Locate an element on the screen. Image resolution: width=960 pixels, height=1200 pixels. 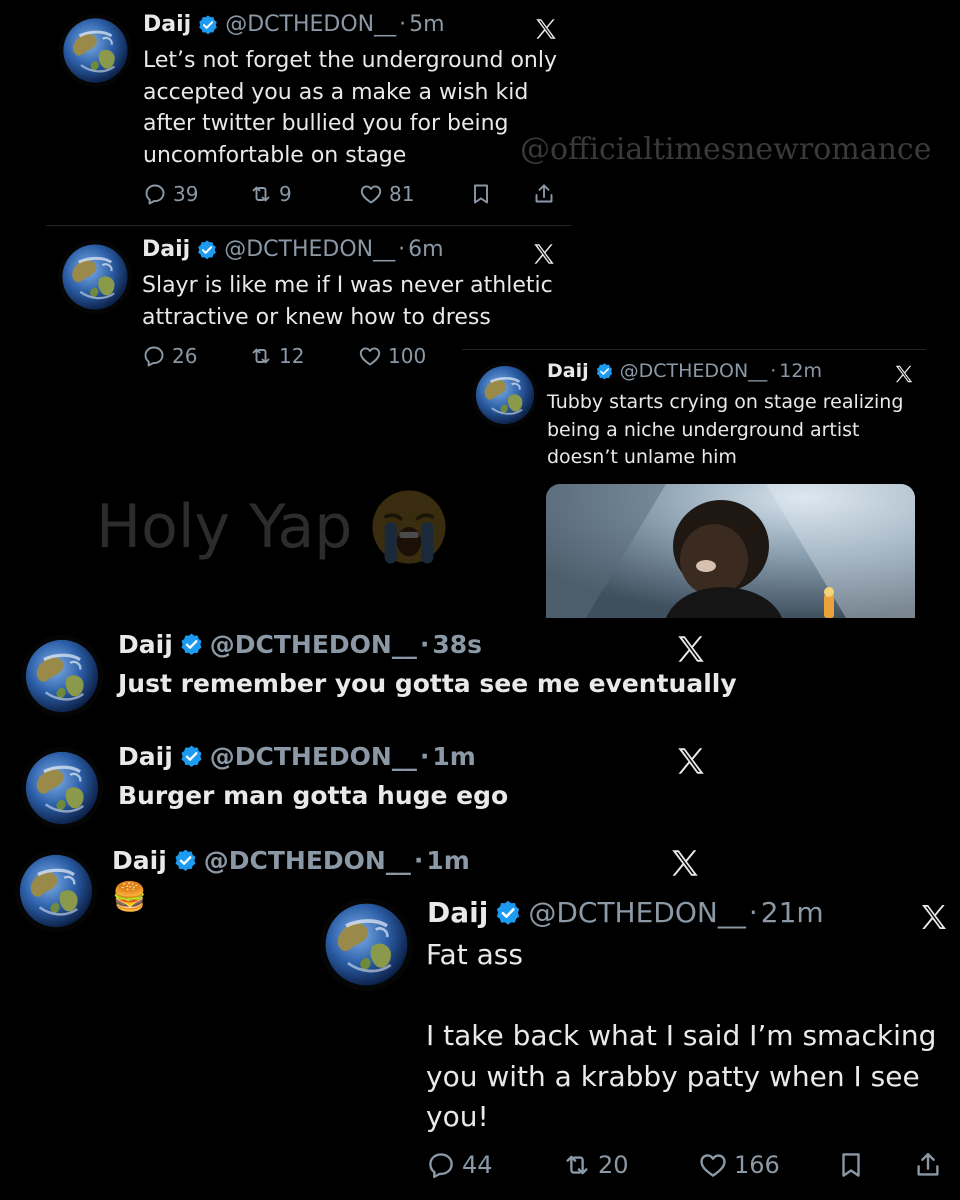
repost-button: 12 is located at coordinates (276, 356).